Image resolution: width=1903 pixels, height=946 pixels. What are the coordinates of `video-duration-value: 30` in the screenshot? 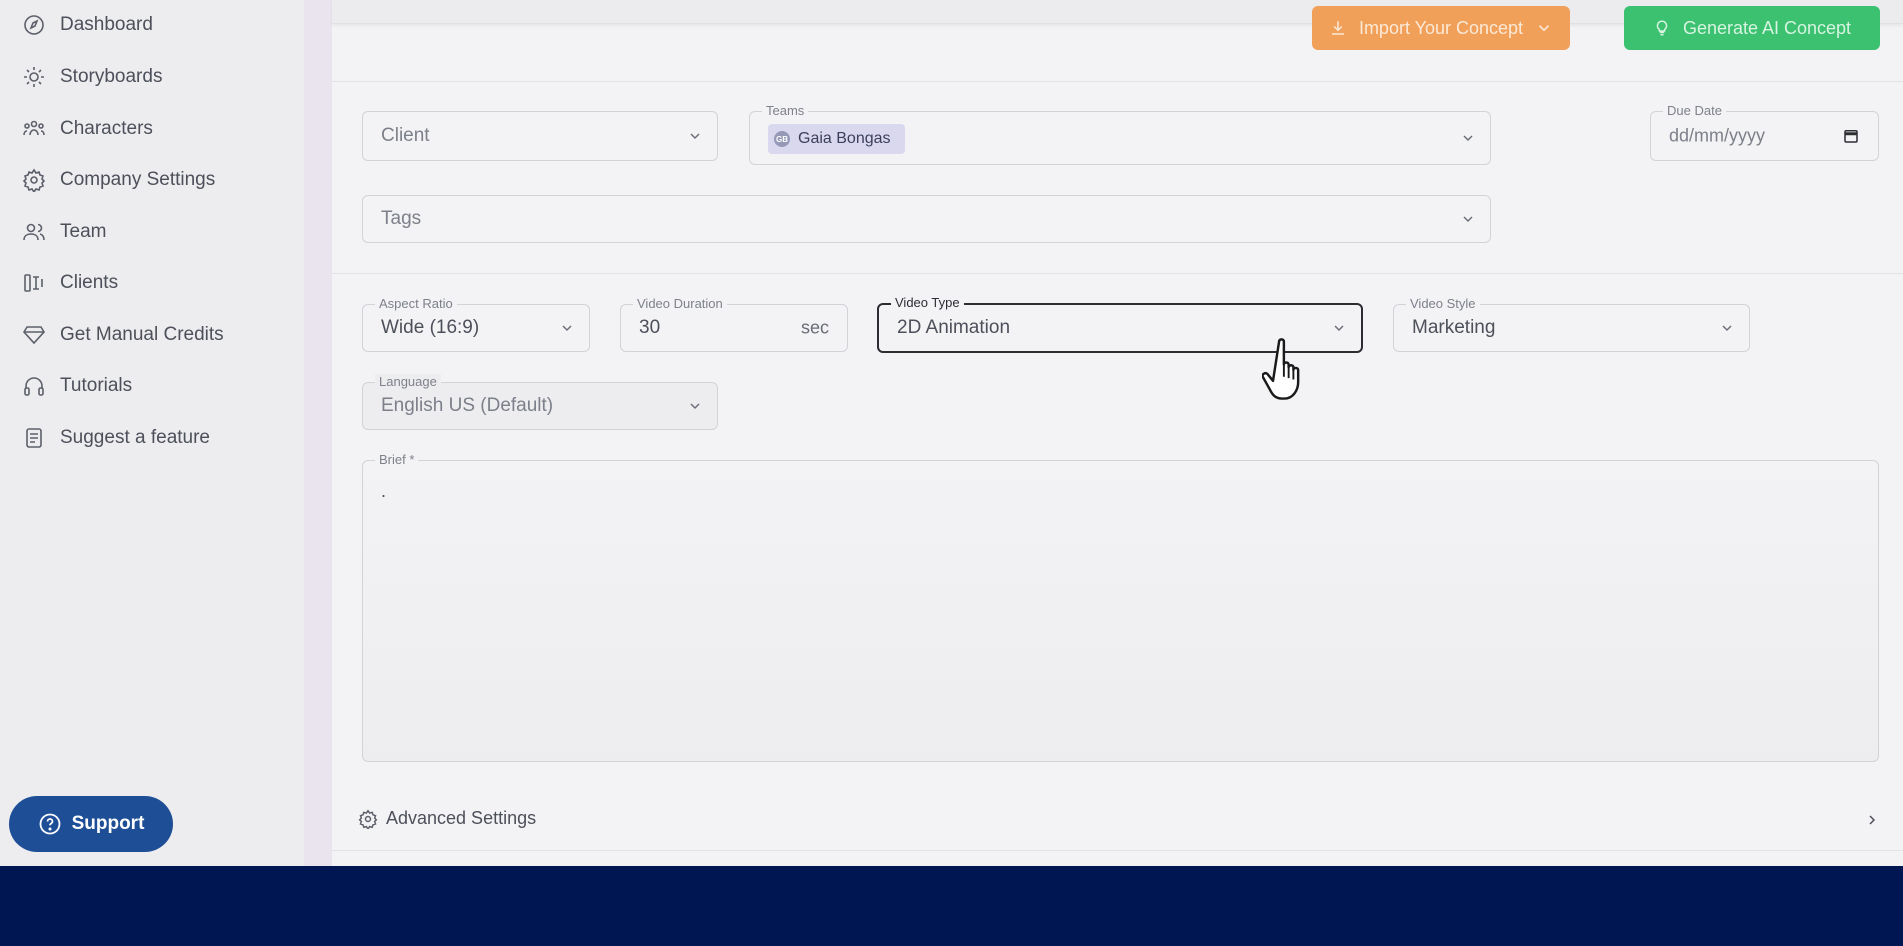 It's located at (650, 327).